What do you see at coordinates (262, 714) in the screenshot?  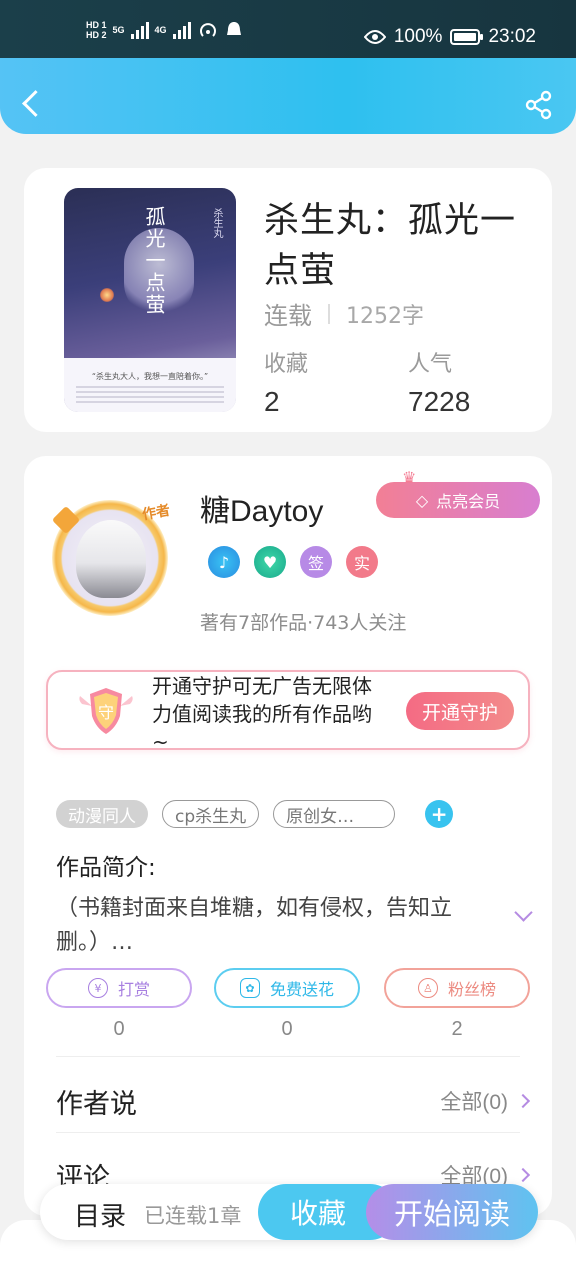 I see `guard-text: 开通守护可无广告无限体力值阅读我的所有作品哟~` at bounding box center [262, 714].